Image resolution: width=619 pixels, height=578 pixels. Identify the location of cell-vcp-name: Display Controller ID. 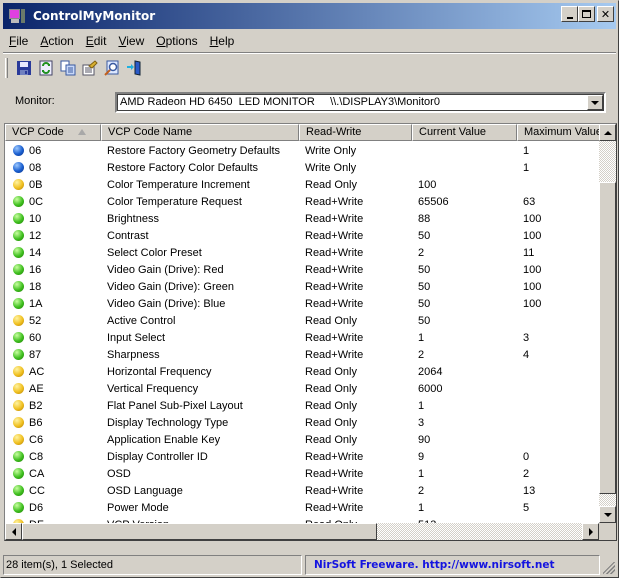
(157, 456).